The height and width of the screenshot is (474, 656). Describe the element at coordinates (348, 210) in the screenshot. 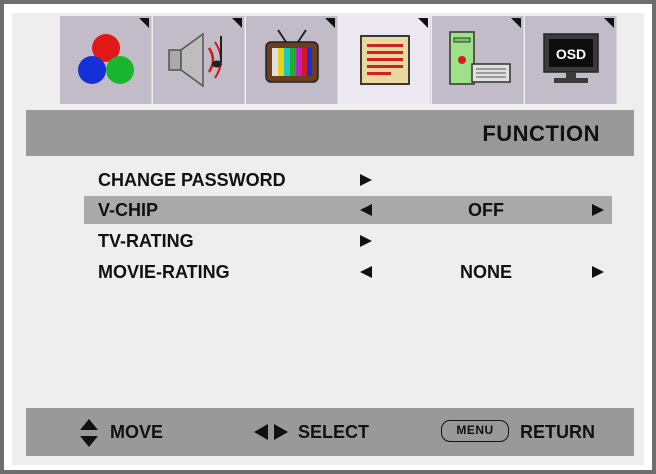

I see `menu-item-v-chip: V-CHIP OFF` at that location.